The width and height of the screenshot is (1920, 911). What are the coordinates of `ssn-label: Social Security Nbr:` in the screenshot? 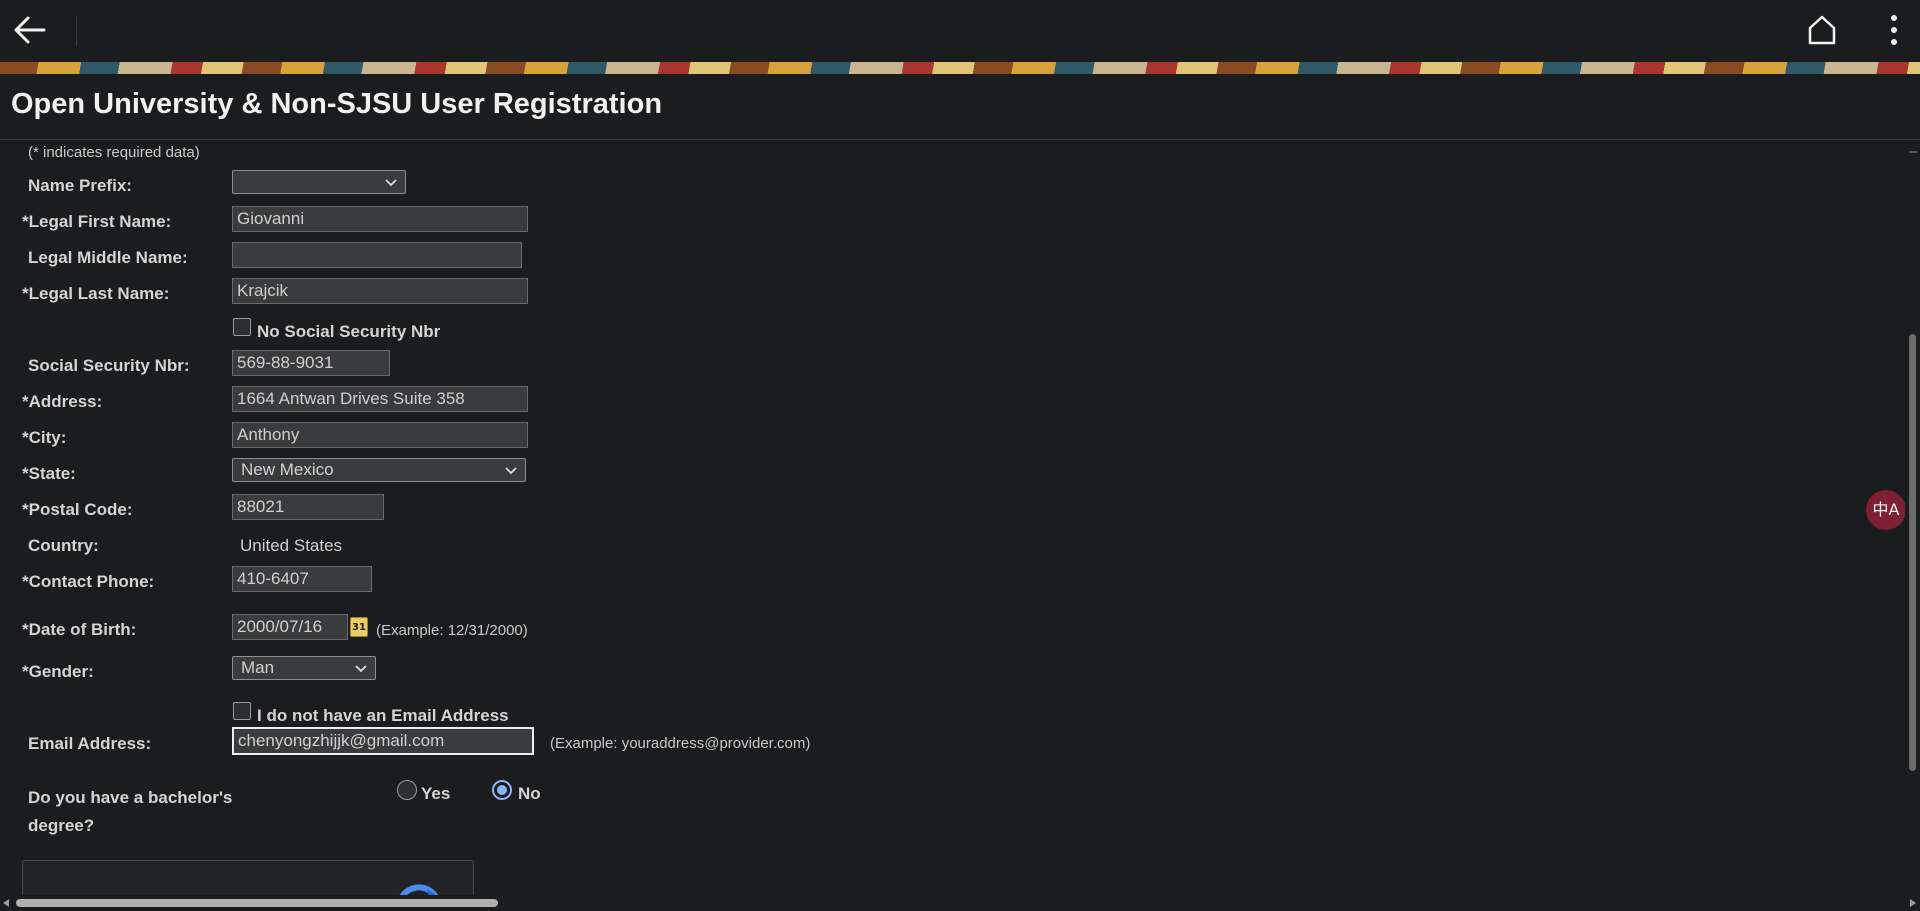 It's located at (109, 365).